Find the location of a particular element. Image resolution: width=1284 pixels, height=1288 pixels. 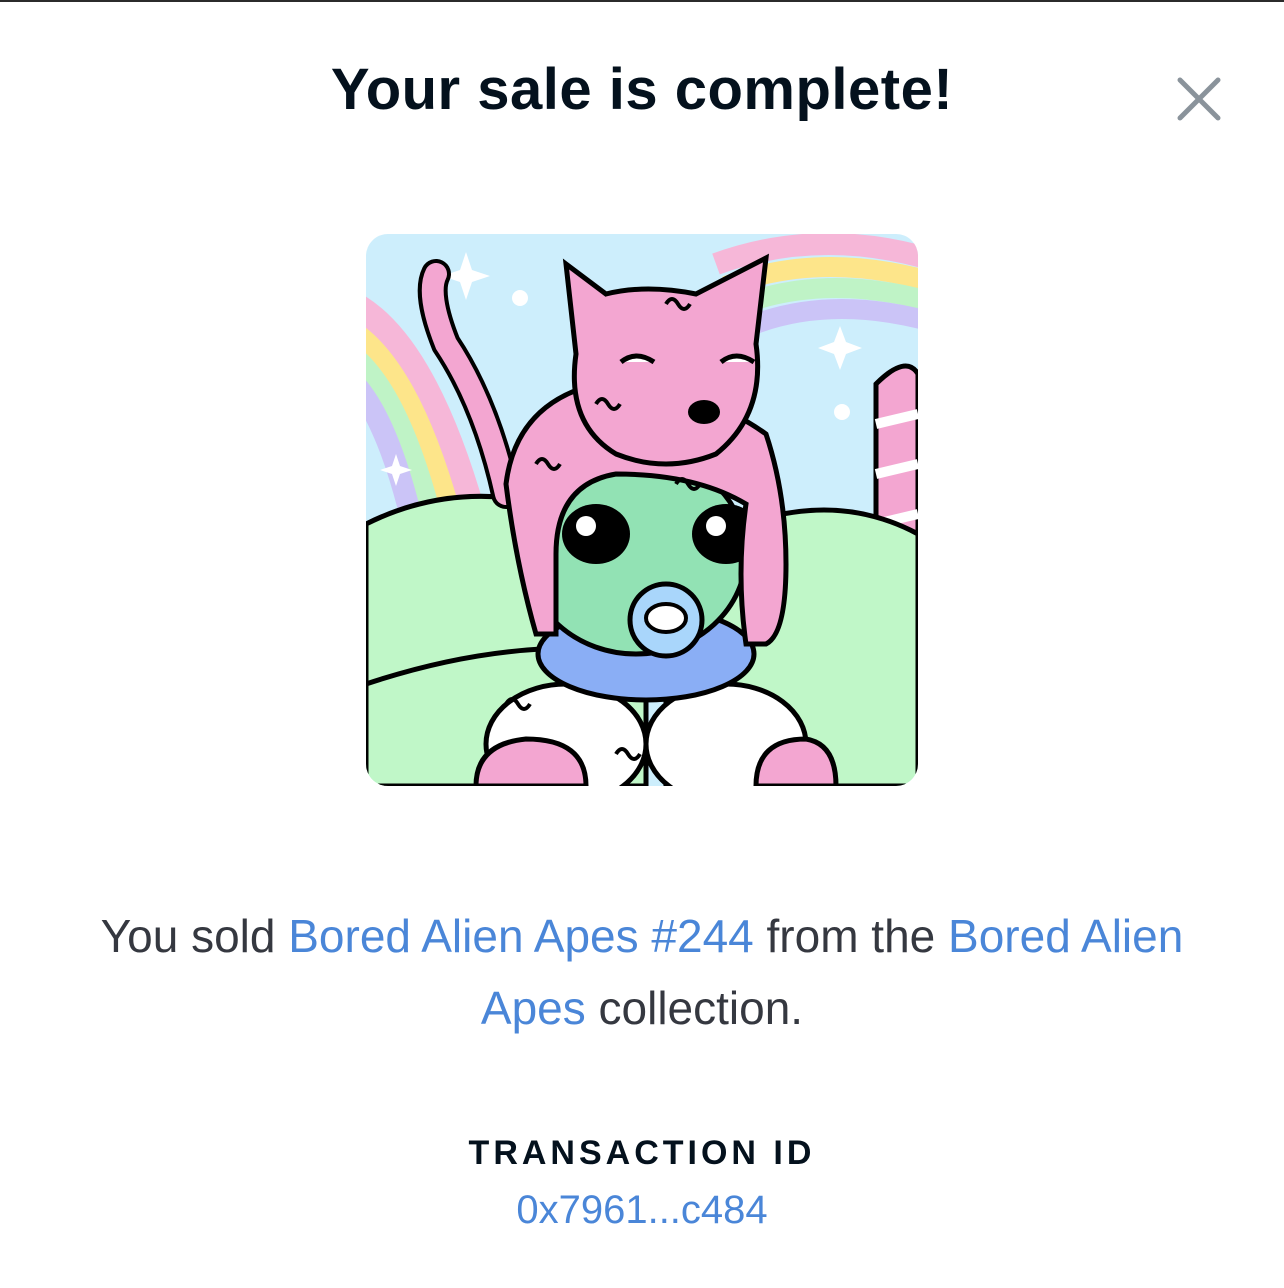

close-icon is located at coordinates (1199, 99).